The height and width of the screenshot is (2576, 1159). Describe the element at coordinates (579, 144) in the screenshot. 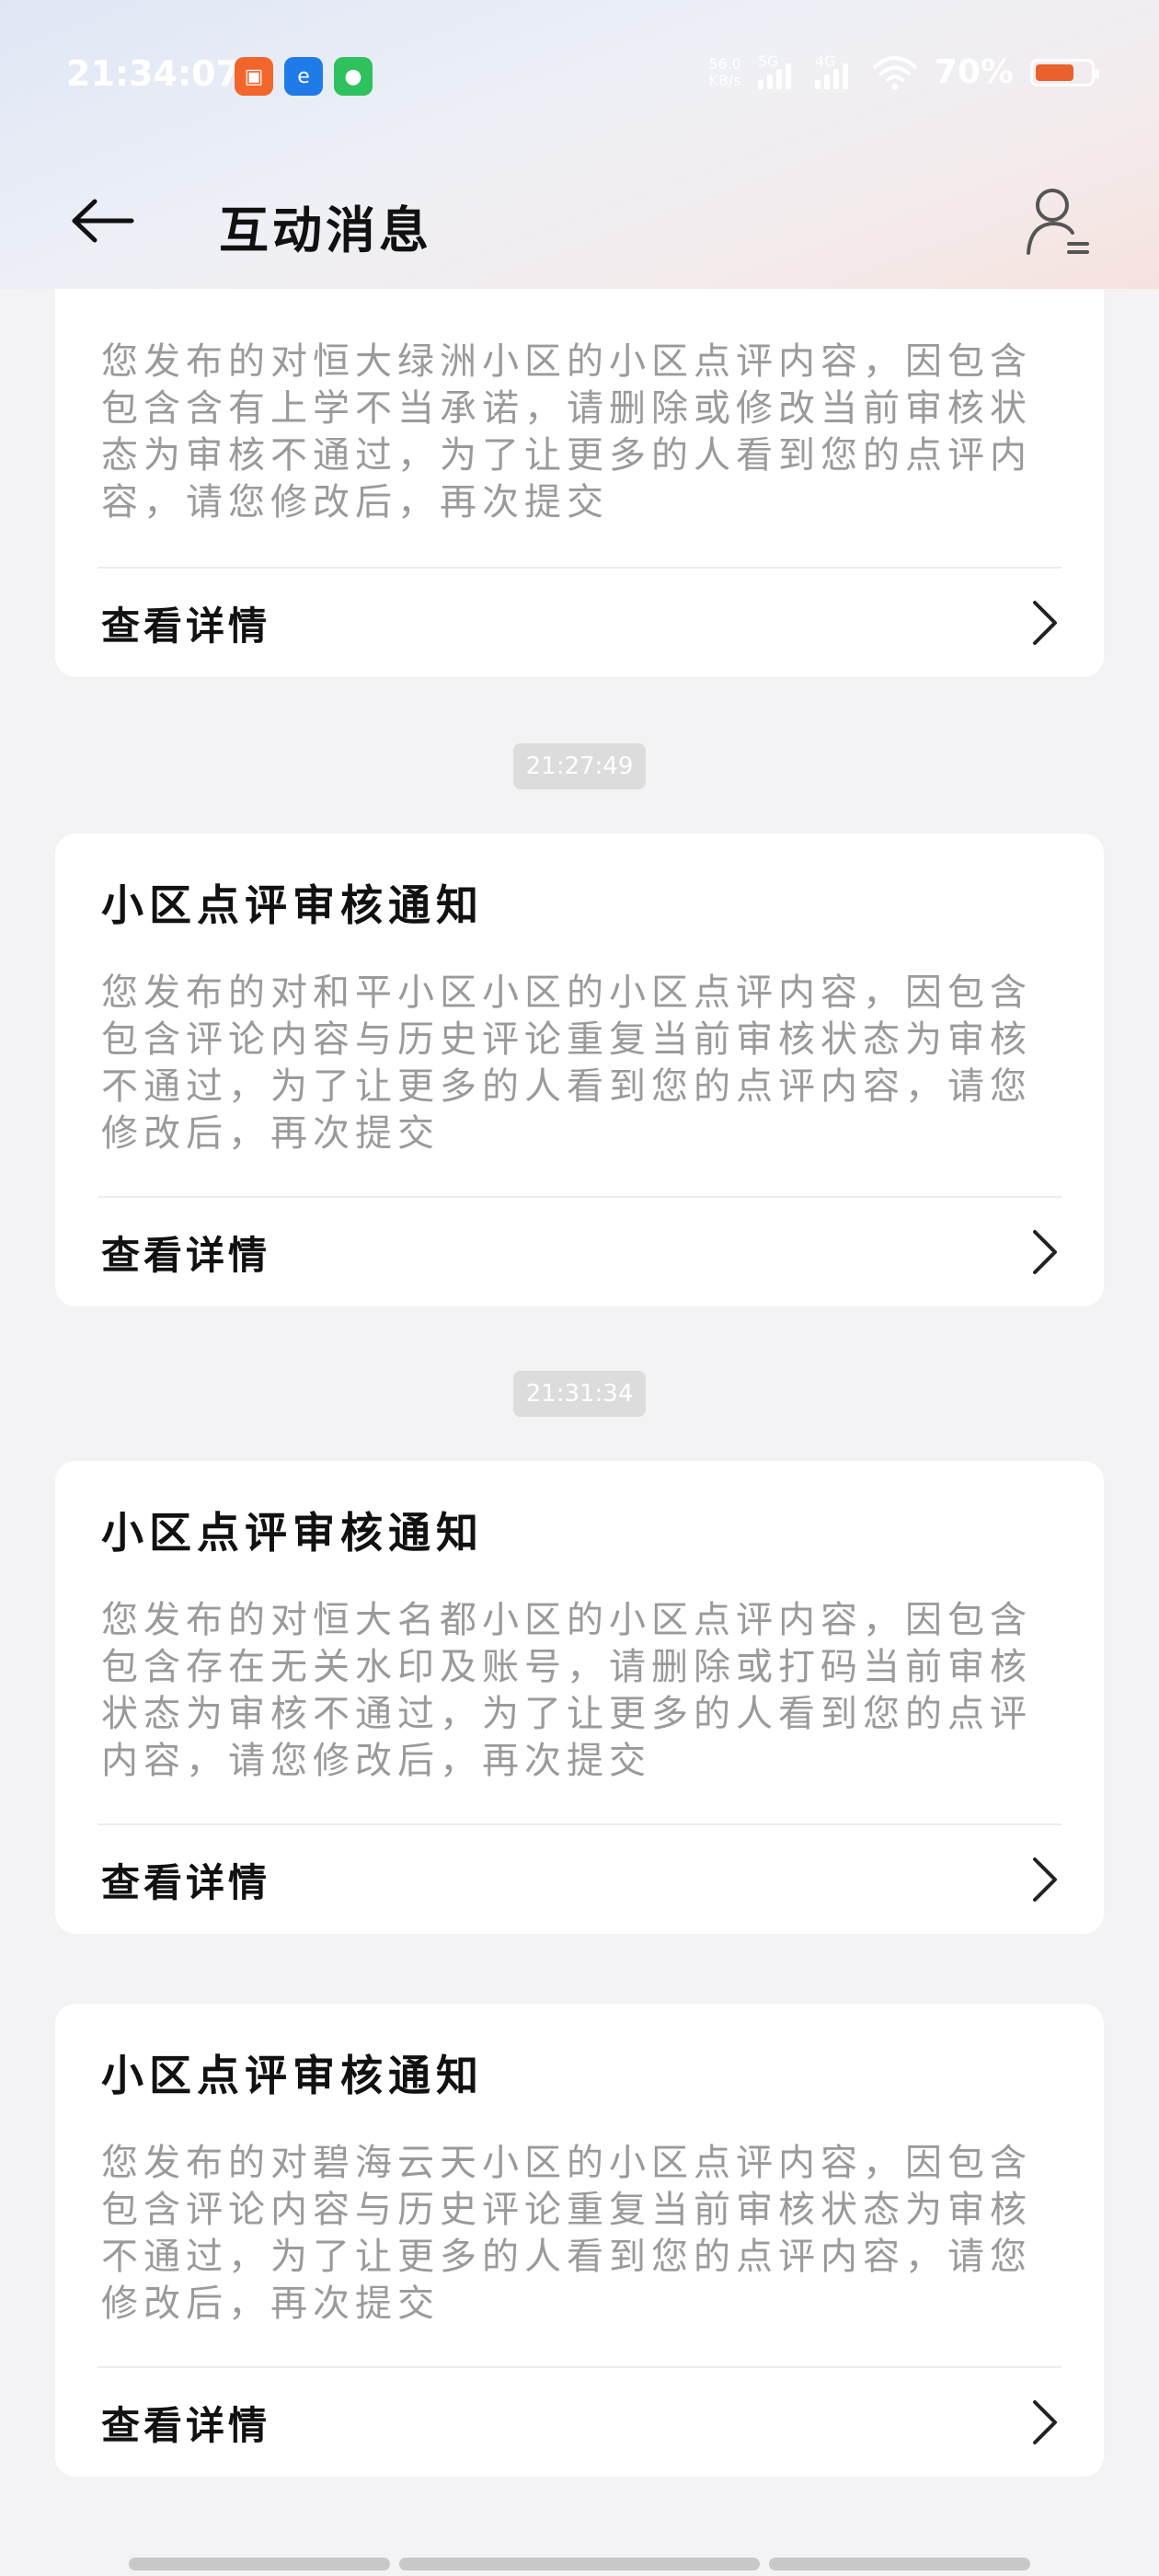

I see `app-header: 21:34:07 ▣ e ● 56.0 KB/s 5G 4G 70% 互动消息` at that location.